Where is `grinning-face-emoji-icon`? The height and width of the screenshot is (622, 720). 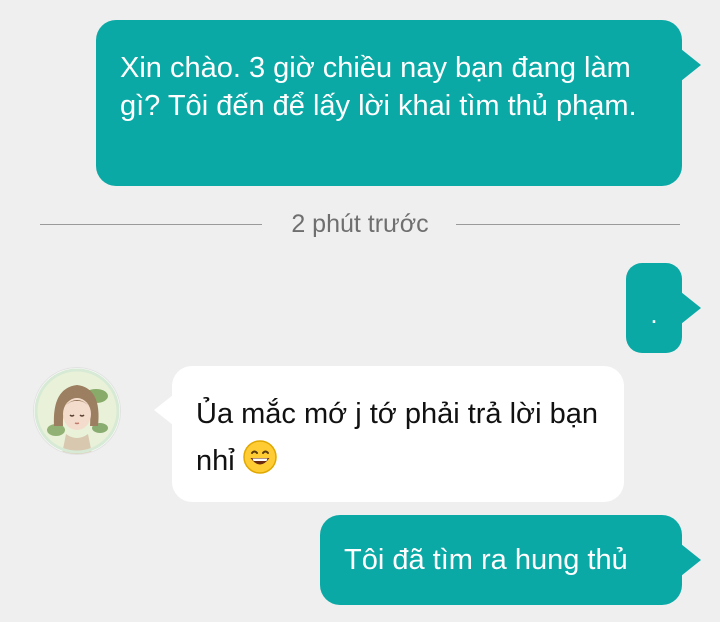
grinning-face-emoji-icon is located at coordinates (259, 457).